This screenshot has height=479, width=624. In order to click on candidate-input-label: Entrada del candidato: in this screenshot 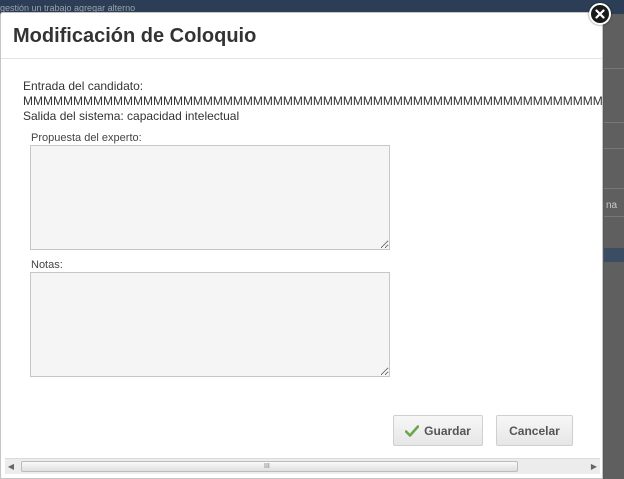, I will do `click(83, 86)`.